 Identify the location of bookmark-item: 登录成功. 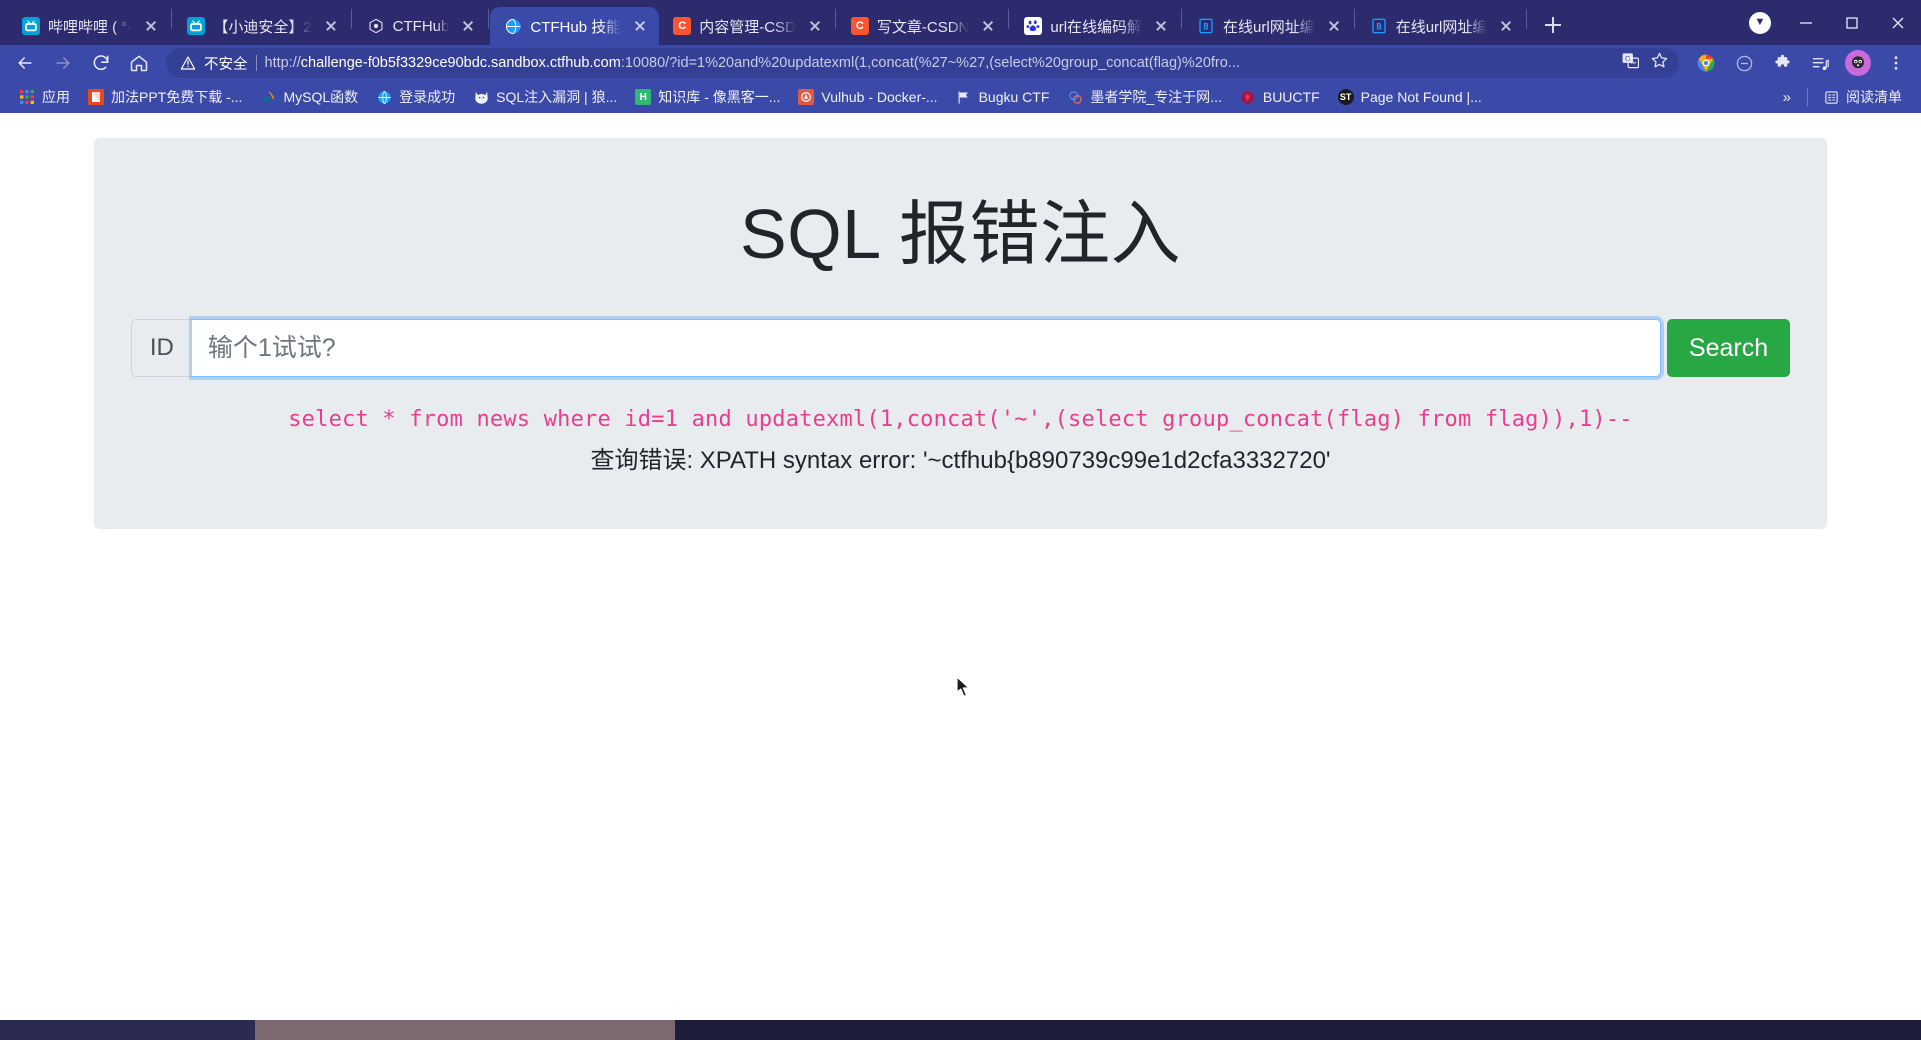
(415, 97).